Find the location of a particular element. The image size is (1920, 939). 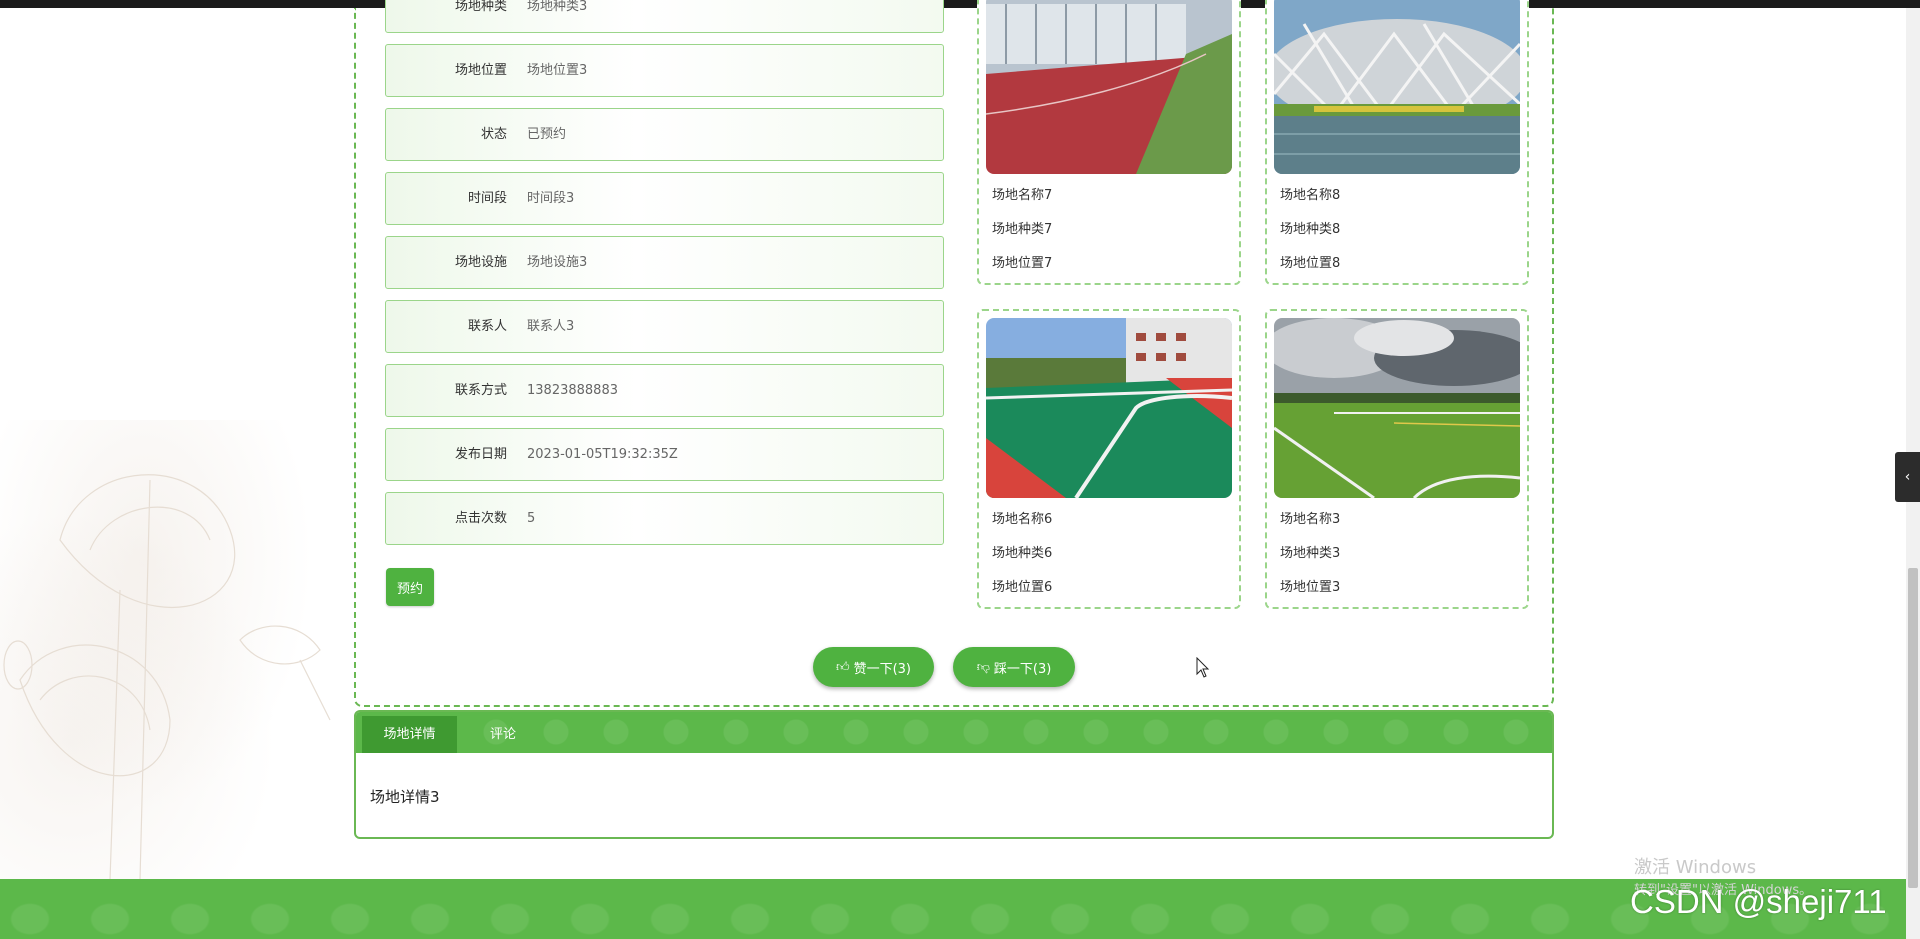

recommend-name: 场地名称3 is located at coordinates (1310, 519).